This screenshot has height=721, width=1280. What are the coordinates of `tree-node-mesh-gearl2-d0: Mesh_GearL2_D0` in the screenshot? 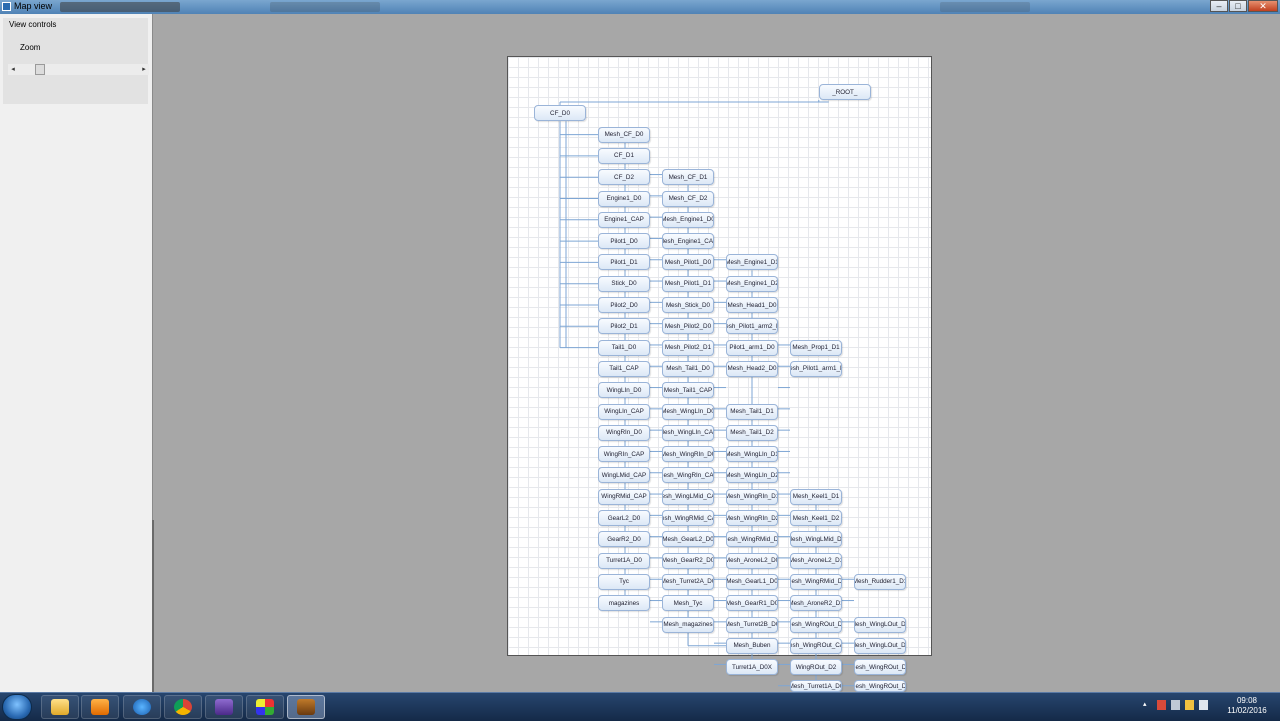 It's located at (688, 539).